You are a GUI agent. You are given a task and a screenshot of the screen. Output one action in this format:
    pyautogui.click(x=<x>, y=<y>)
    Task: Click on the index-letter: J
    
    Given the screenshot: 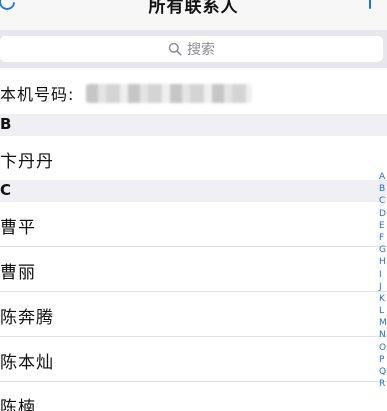 What is the action you would take?
    pyautogui.click(x=383, y=287)
    